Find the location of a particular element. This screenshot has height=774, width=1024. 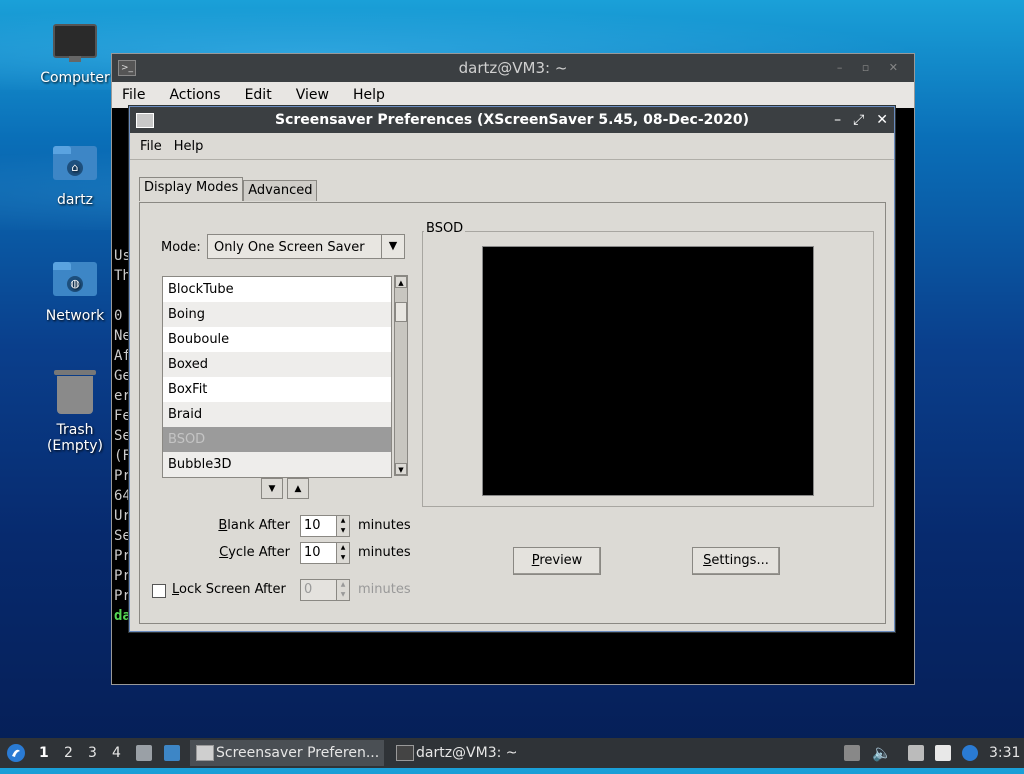

tab-bar: Display Modes Advanced is located at coordinates (228, 189).